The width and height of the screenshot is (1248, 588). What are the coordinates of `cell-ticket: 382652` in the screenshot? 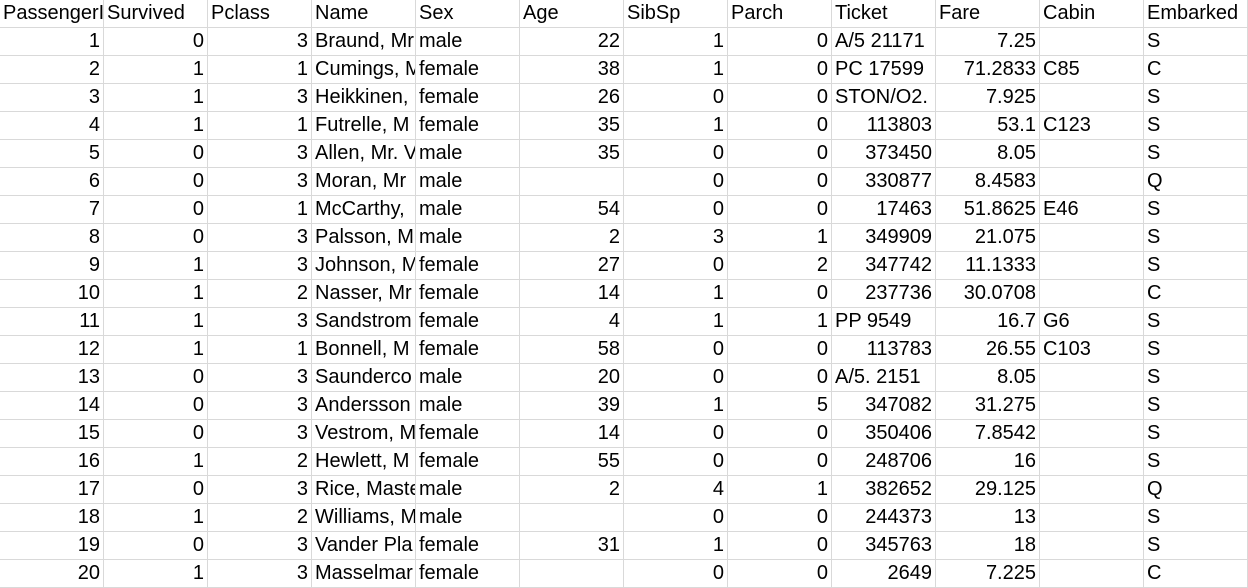 It's located at (884, 490).